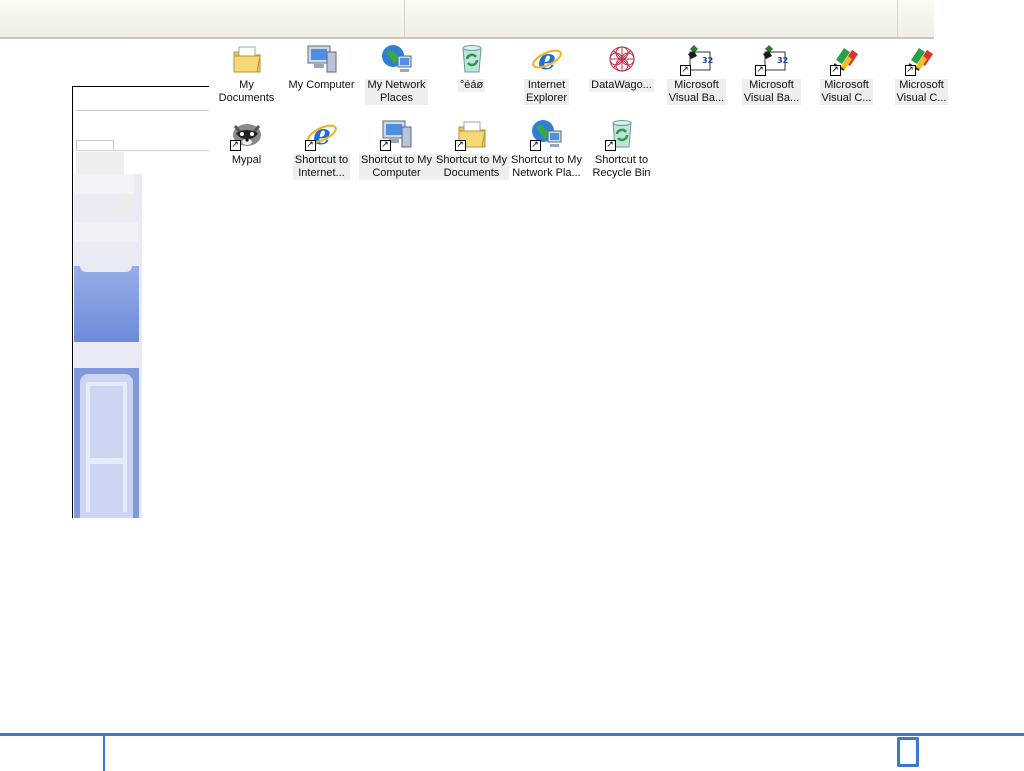 This screenshot has height=771, width=1024. What do you see at coordinates (106, 443) in the screenshot?
I see `panel-frame` at bounding box center [106, 443].